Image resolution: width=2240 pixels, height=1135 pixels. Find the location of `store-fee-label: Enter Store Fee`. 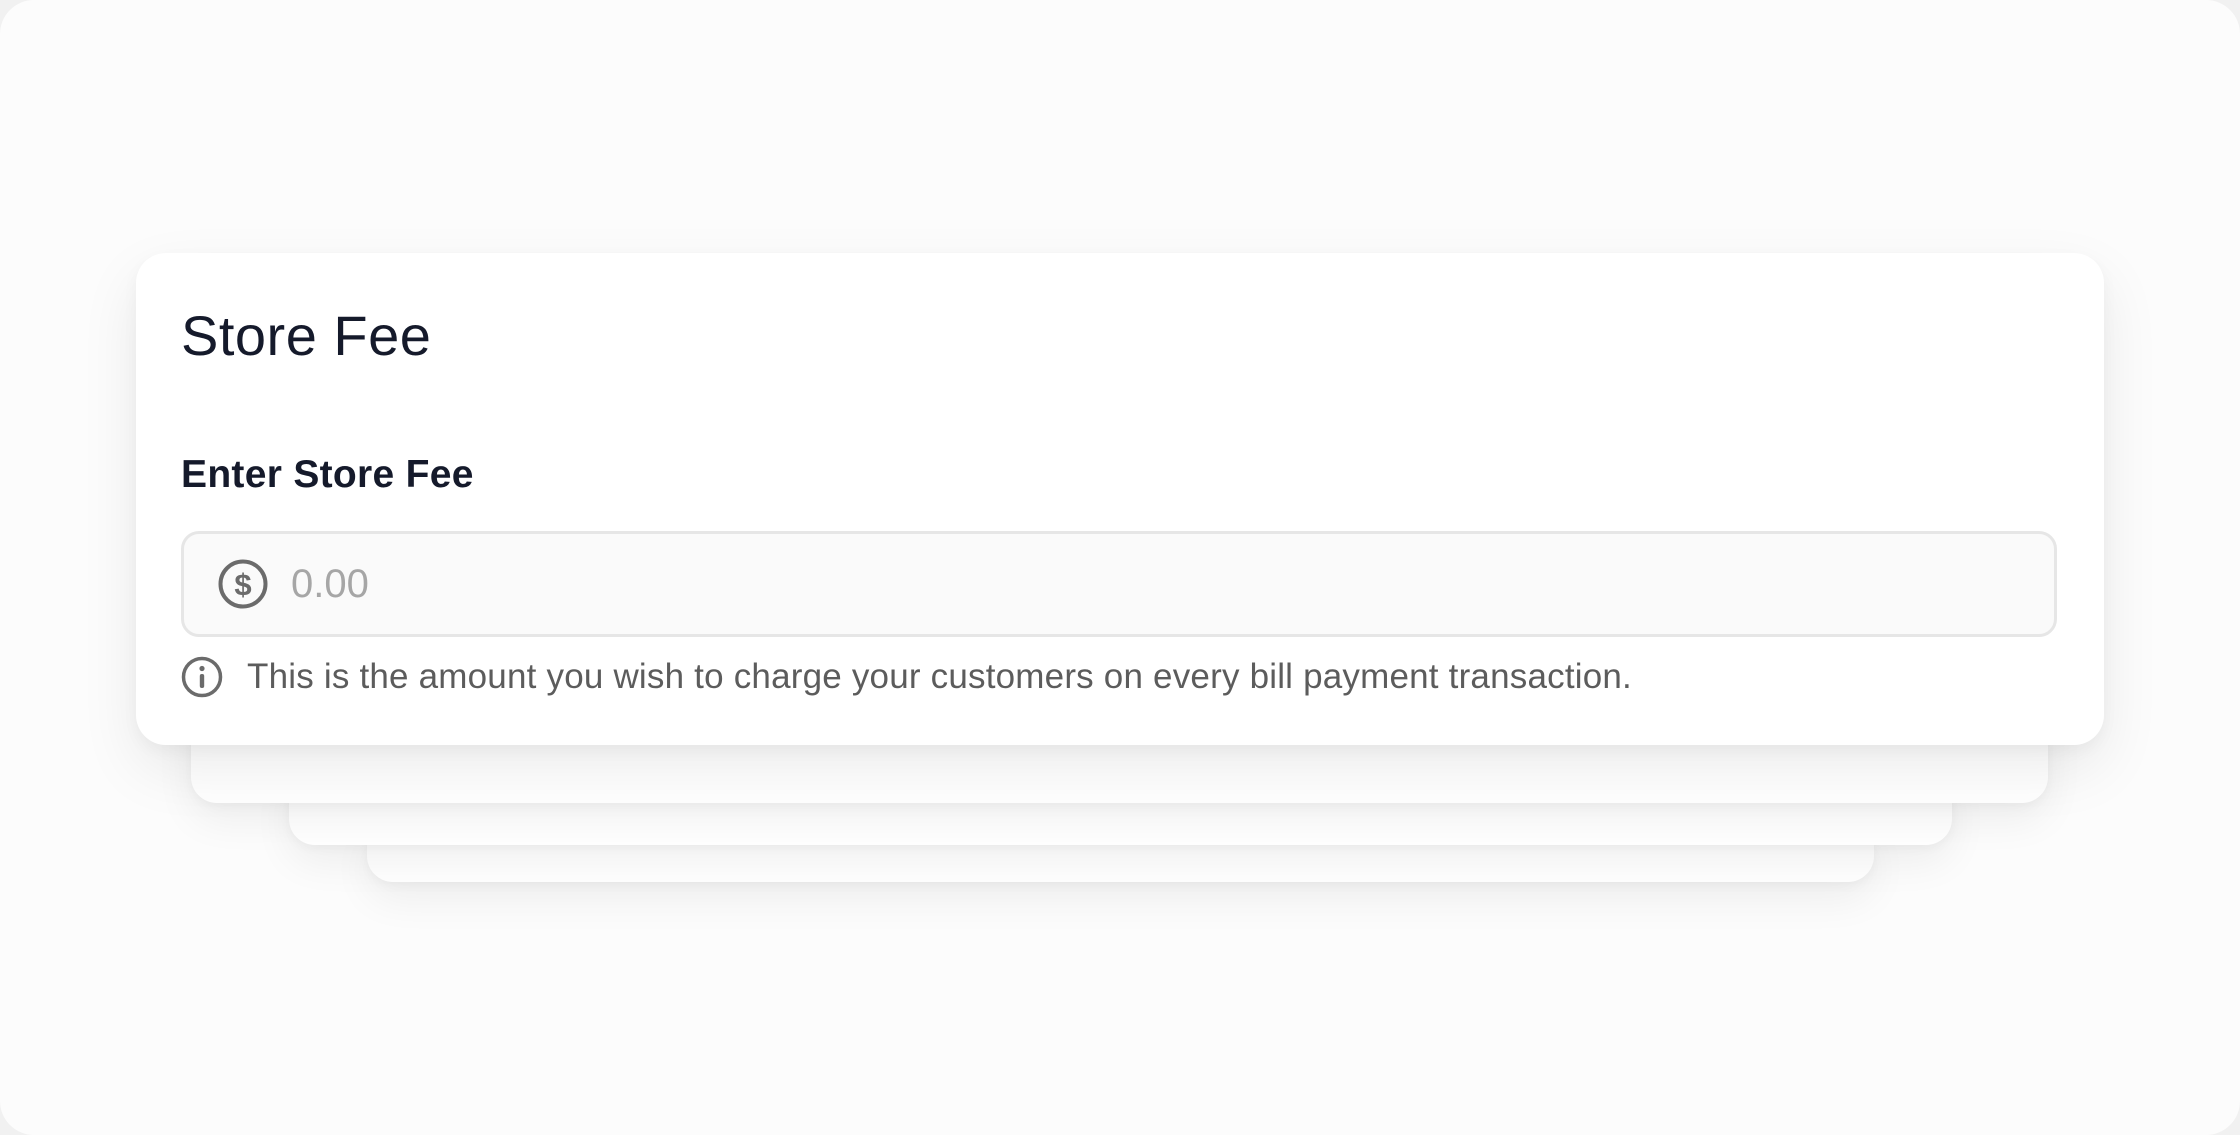

store-fee-label: Enter Store Fee is located at coordinates (327, 474).